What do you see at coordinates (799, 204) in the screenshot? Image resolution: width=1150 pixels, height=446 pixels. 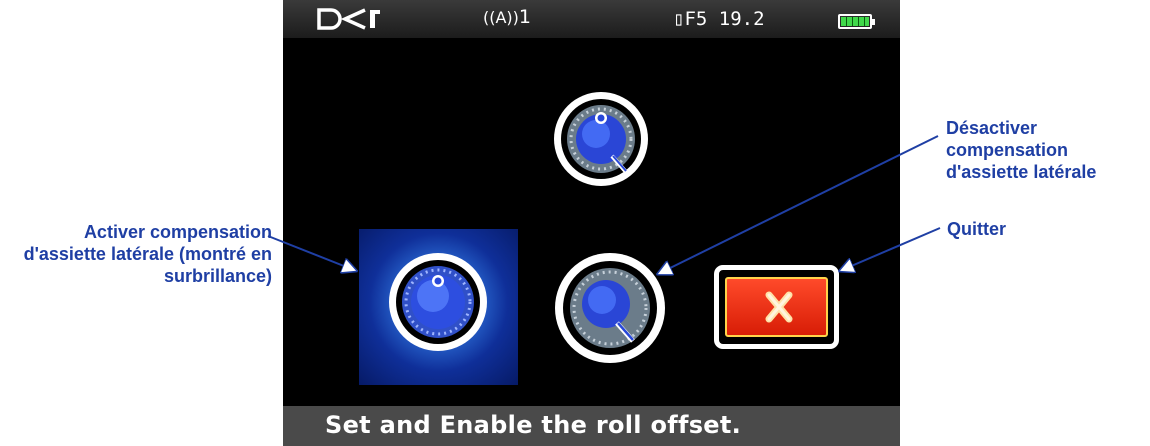 I see `disable-callout-arrow` at bounding box center [799, 204].